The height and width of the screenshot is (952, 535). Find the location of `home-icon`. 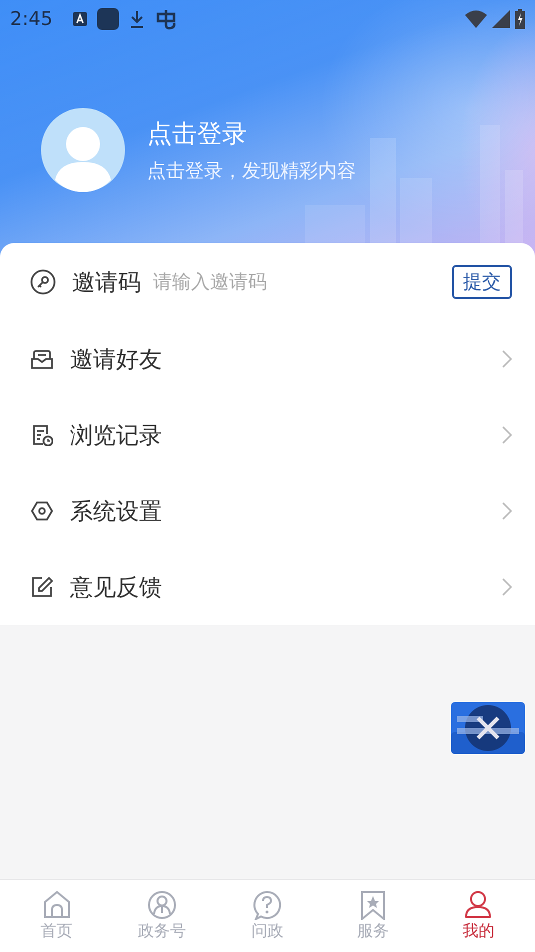

home-icon is located at coordinates (57, 905).